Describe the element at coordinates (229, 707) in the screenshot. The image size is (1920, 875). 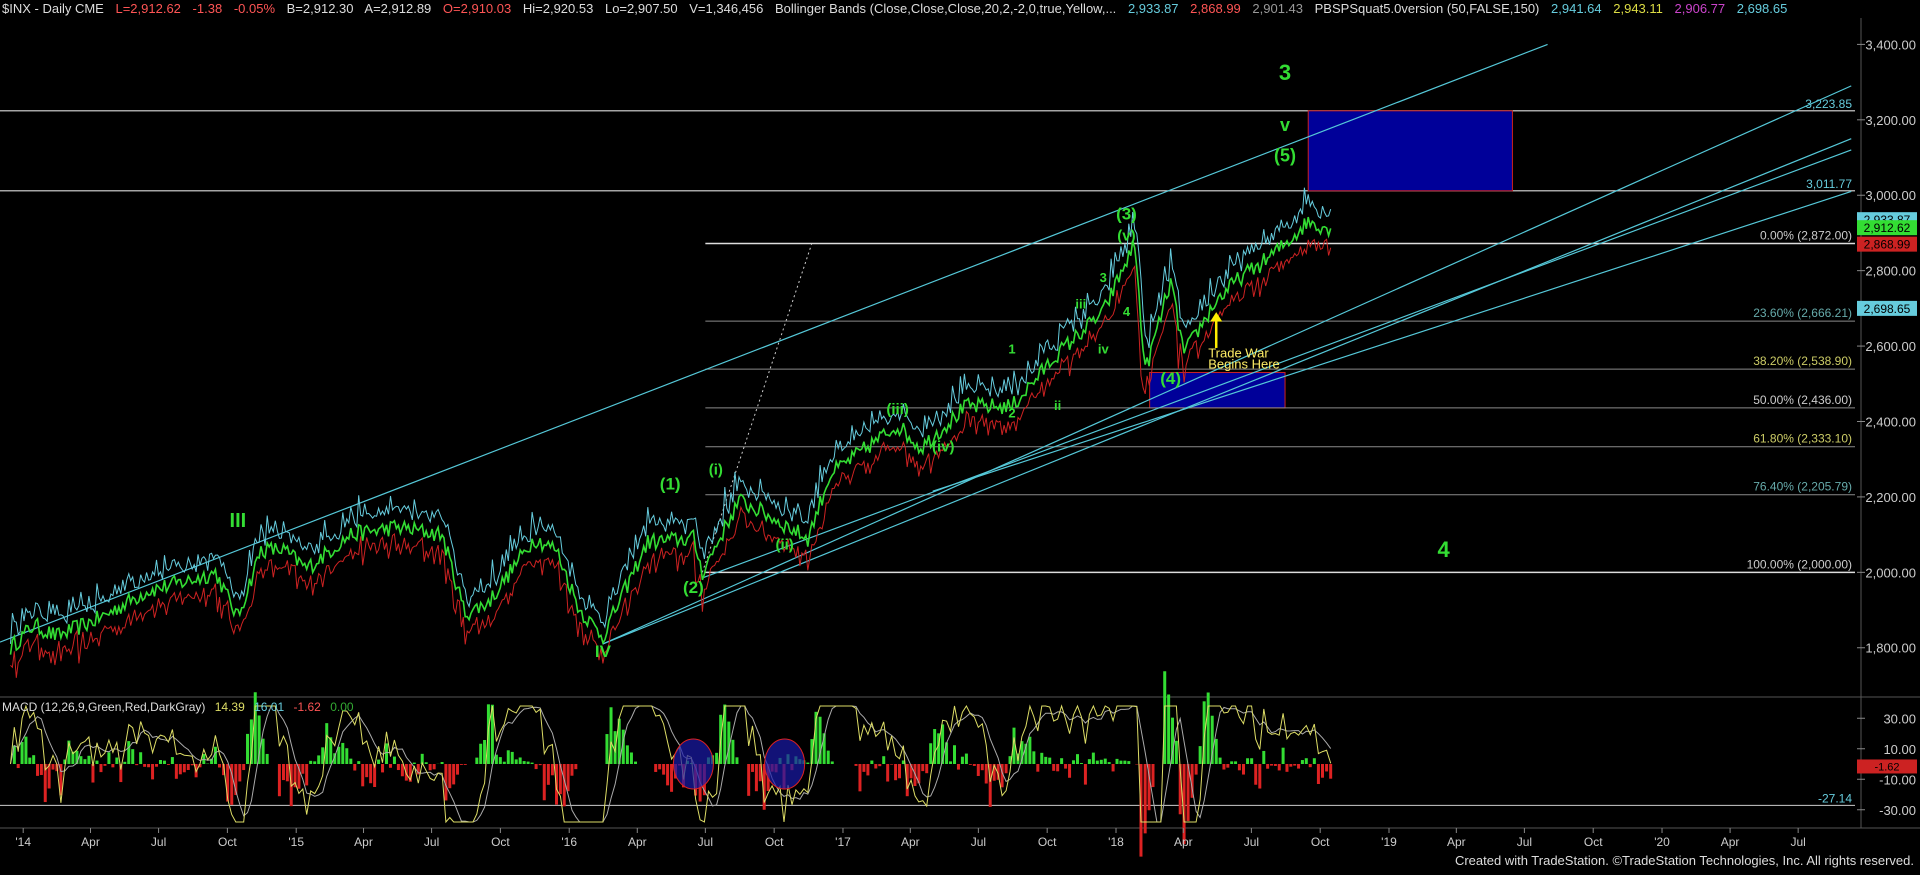
I see `macd-v1: 14.39` at that location.